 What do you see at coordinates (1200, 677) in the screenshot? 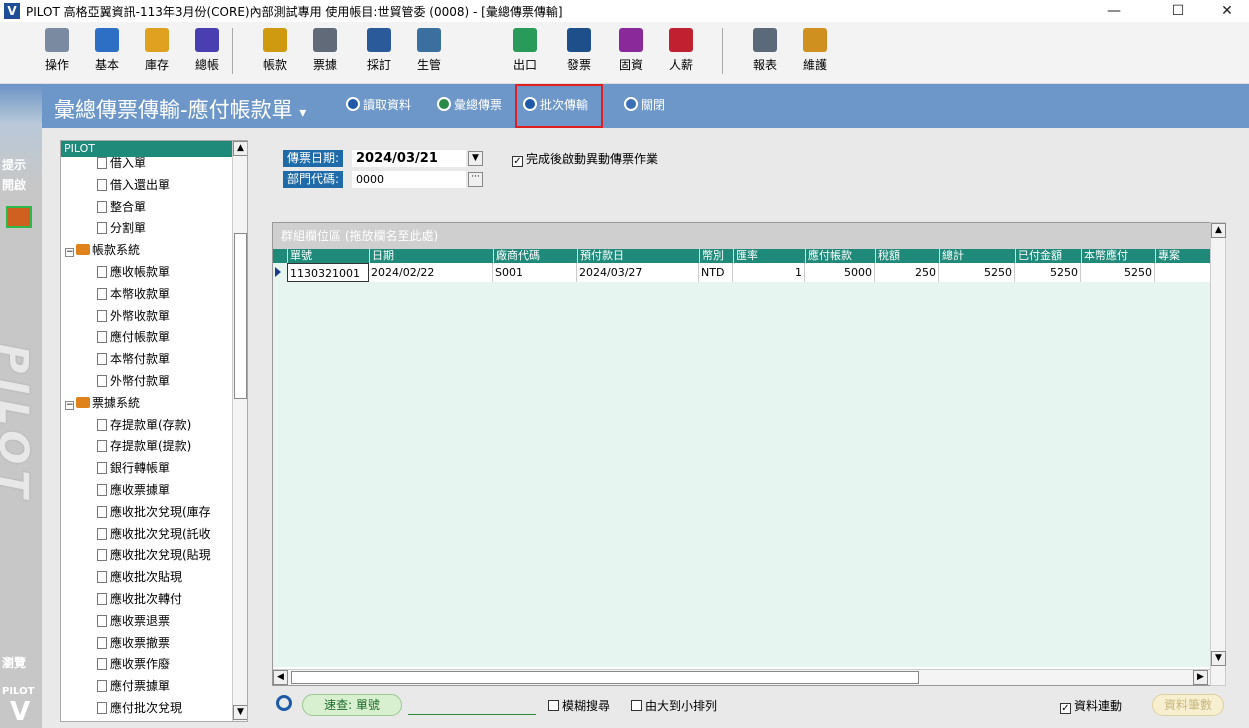
I see `scroll-right-icon: ▶` at bounding box center [1200, 677].